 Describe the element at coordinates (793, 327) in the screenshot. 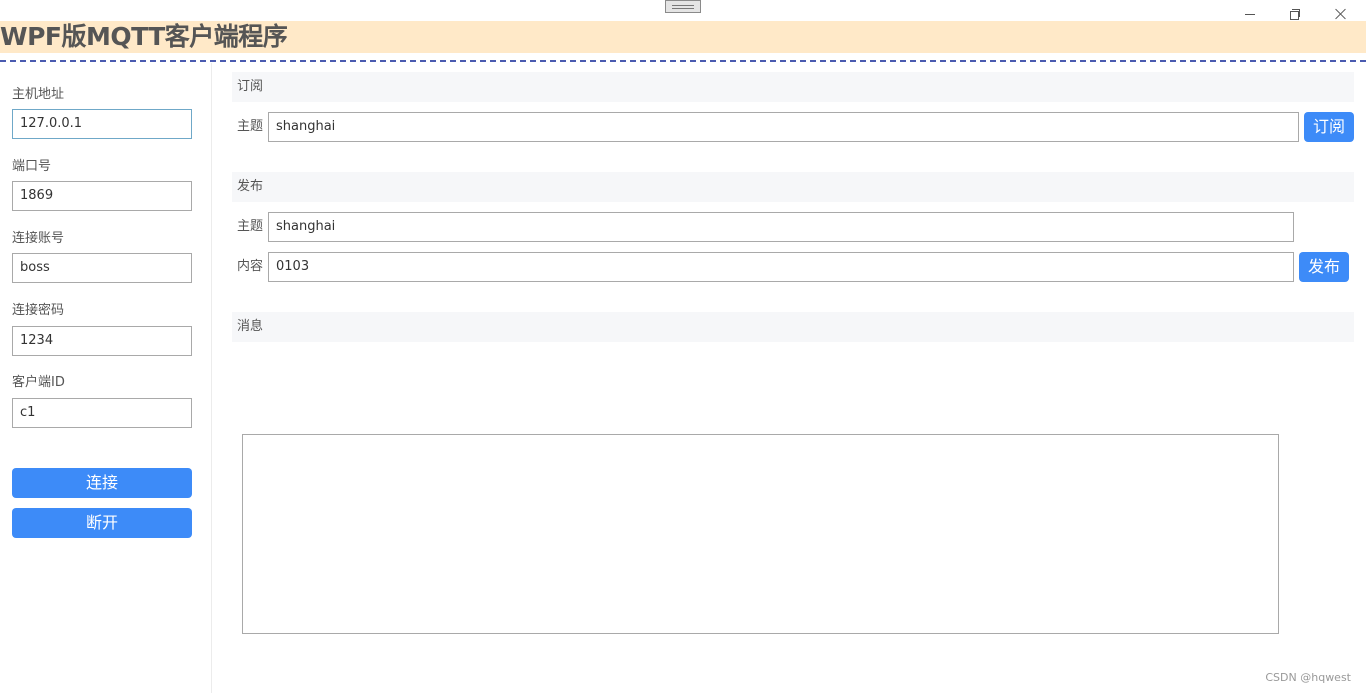

I see `messages-section-title: 消息` at that location.